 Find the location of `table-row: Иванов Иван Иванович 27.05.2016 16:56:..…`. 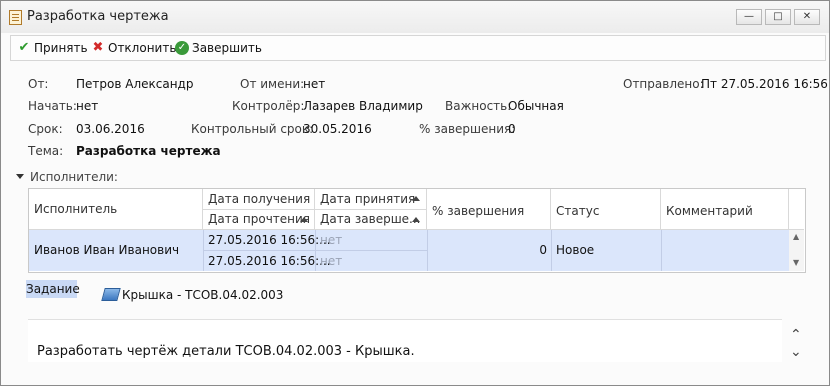

table-row: Иванов Иван Иванович 27.05.2016 16:56:..… is located at coordinates (409, 250).